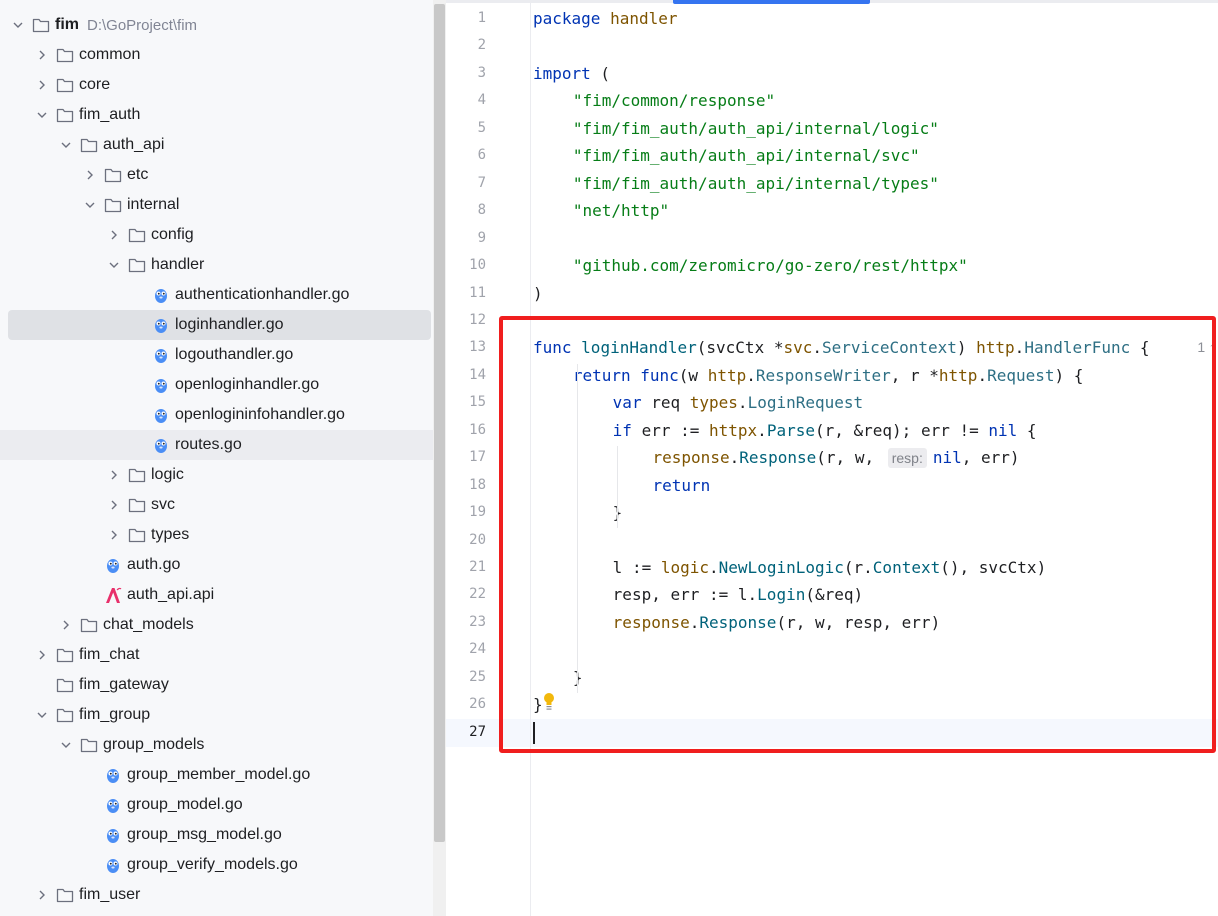 This screenshot has height=916, width=1218. I want to click on code-line: return, so click(682, 485).